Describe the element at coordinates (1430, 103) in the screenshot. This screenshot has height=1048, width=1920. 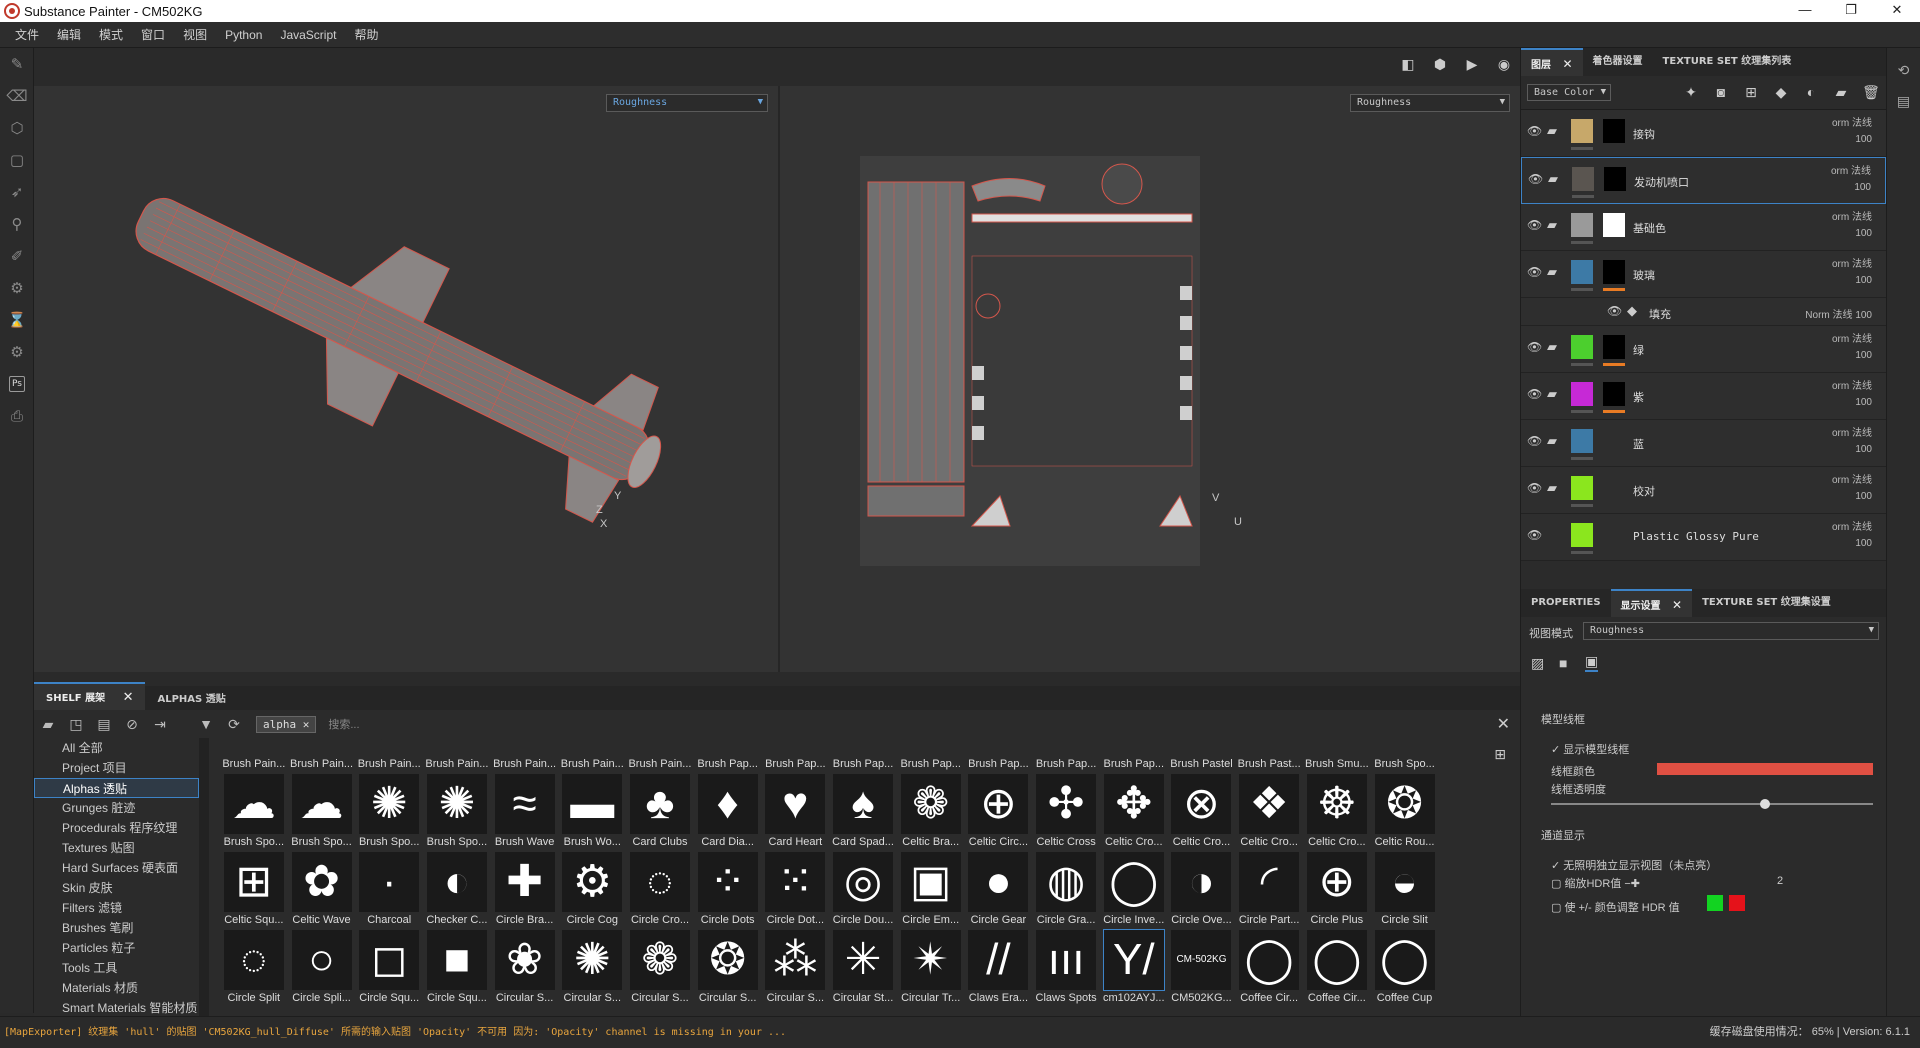
I see `viewport-2d-channel-select: Roughness ▼` at that location.